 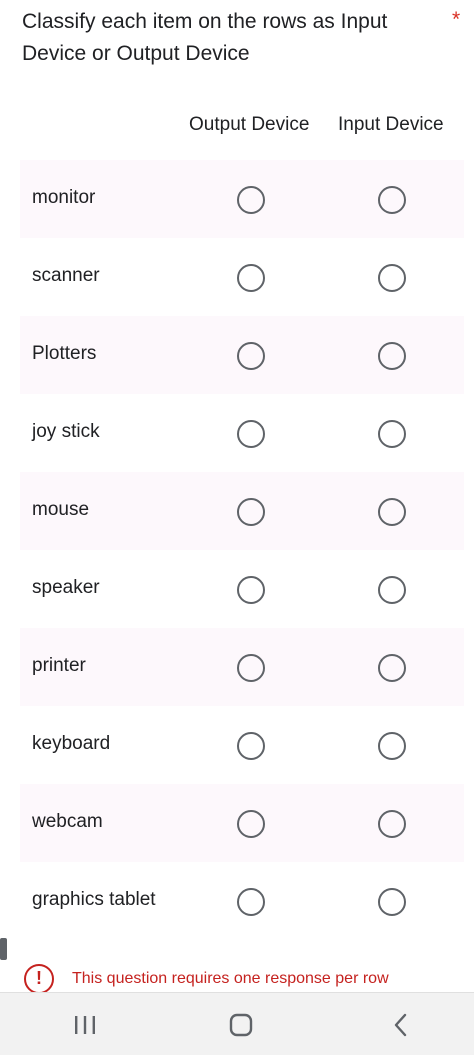 I want to click on grid-row-speaker: speaker, so click(x=242, y=589).